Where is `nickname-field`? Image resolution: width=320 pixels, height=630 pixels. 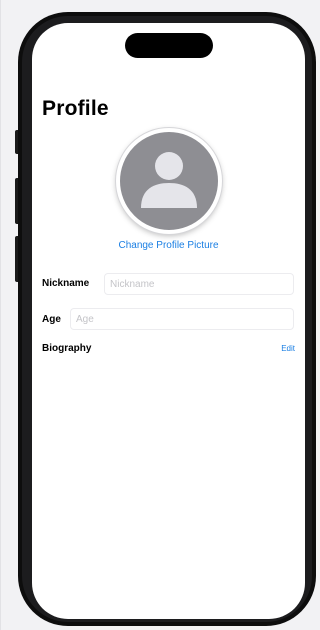 nickname-field is located at coordinates (199, 284).